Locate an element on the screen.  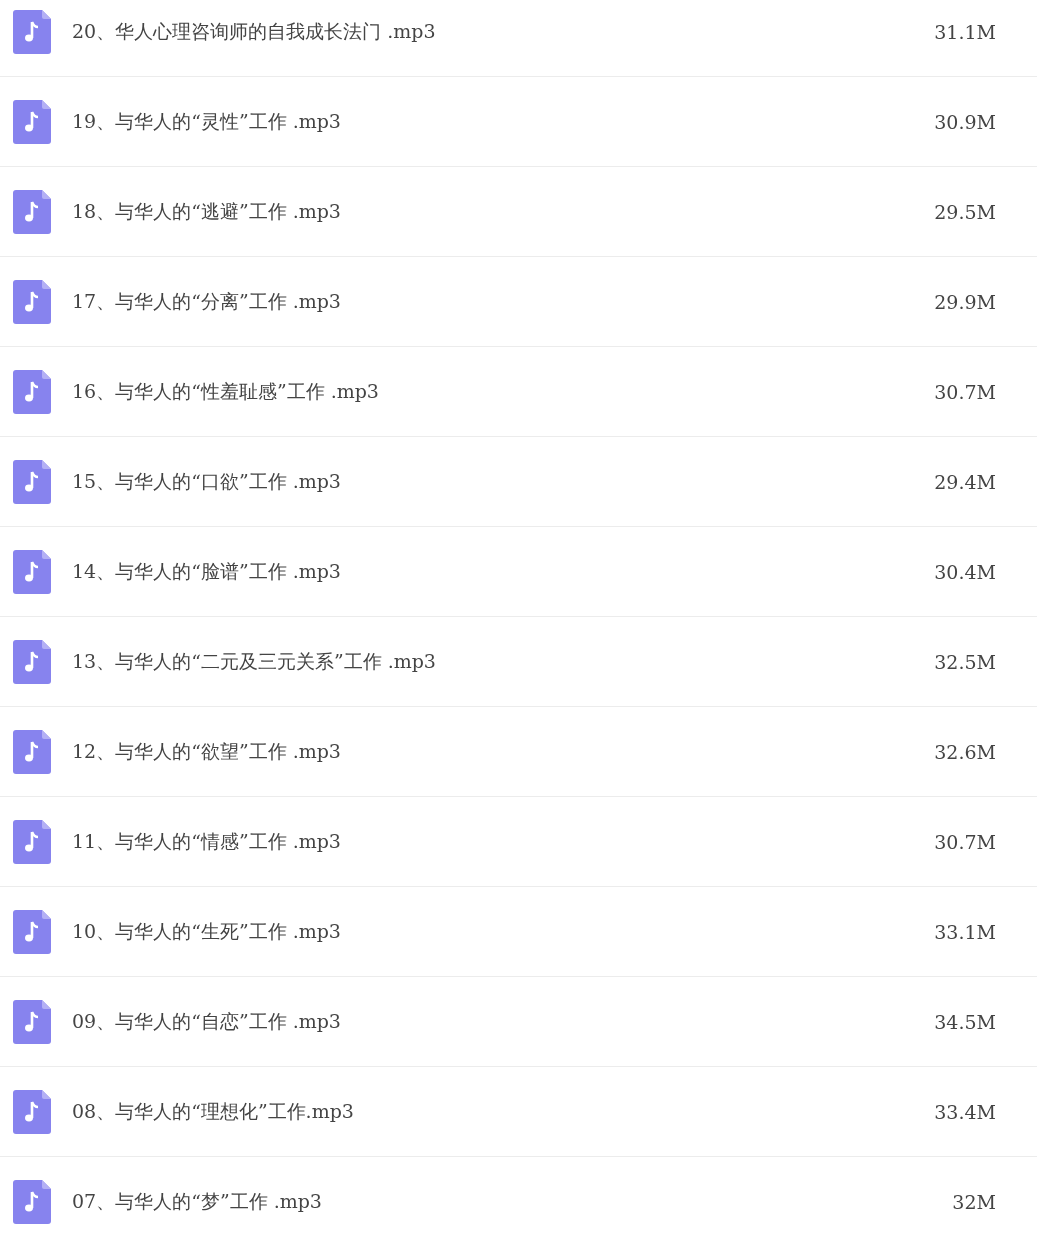
file-name: 12、与华人的“欲望”工作 .mp3 is located at coordinates (207, 751).